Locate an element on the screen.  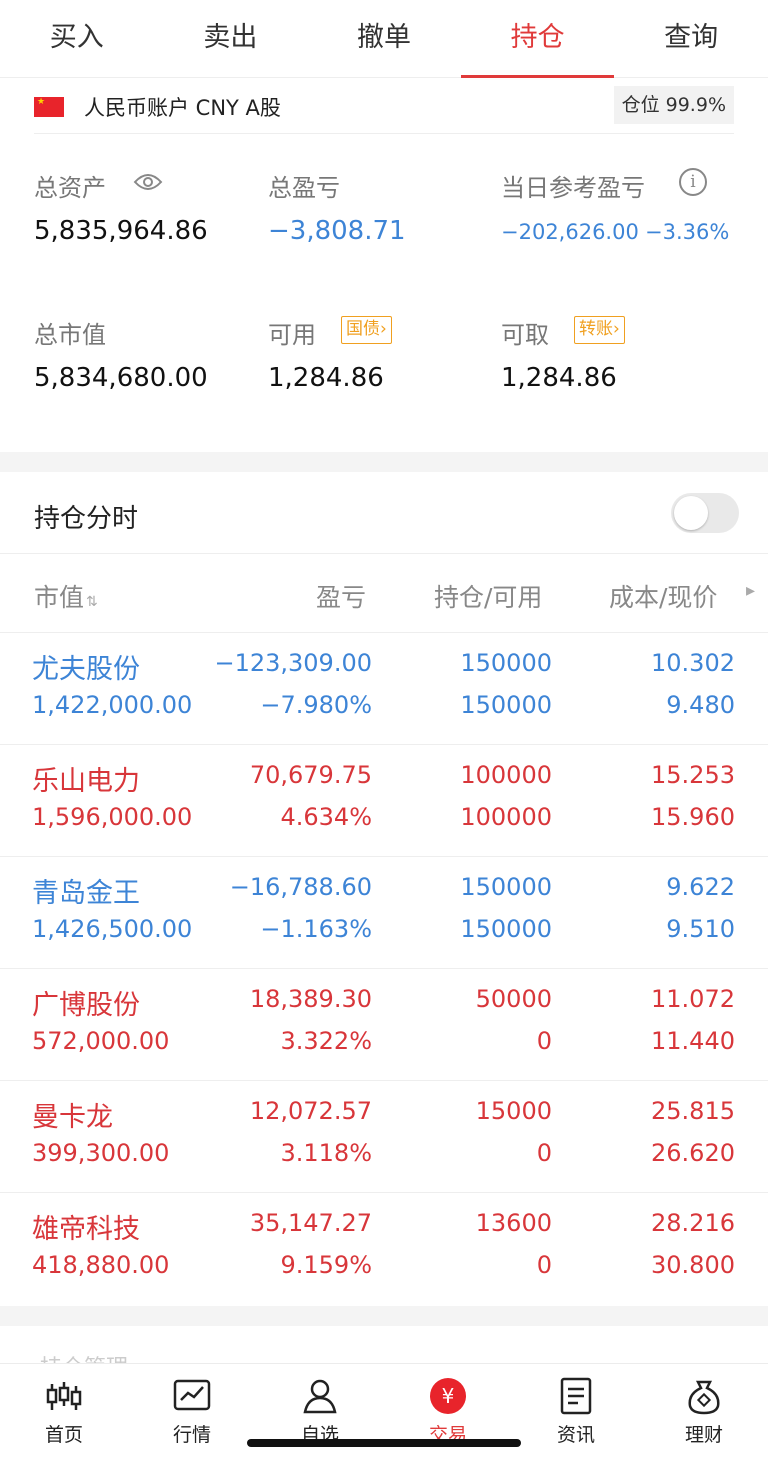
total-pl-value: −3,808.71 is located at coordinates (337, 231).